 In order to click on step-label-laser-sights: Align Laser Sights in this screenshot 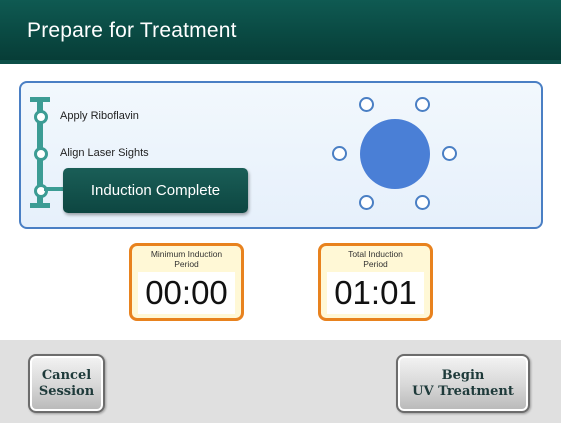, I will do `click(104, 153)`.